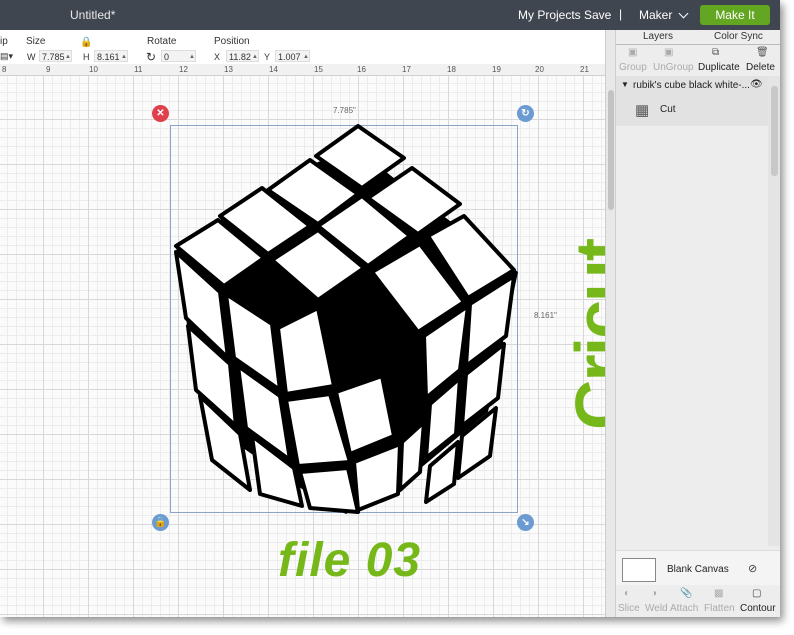  Describe the element at coordinates (642, 110) in the screenshot. I see `cube-thumbnail-icon: ▦` at that location.